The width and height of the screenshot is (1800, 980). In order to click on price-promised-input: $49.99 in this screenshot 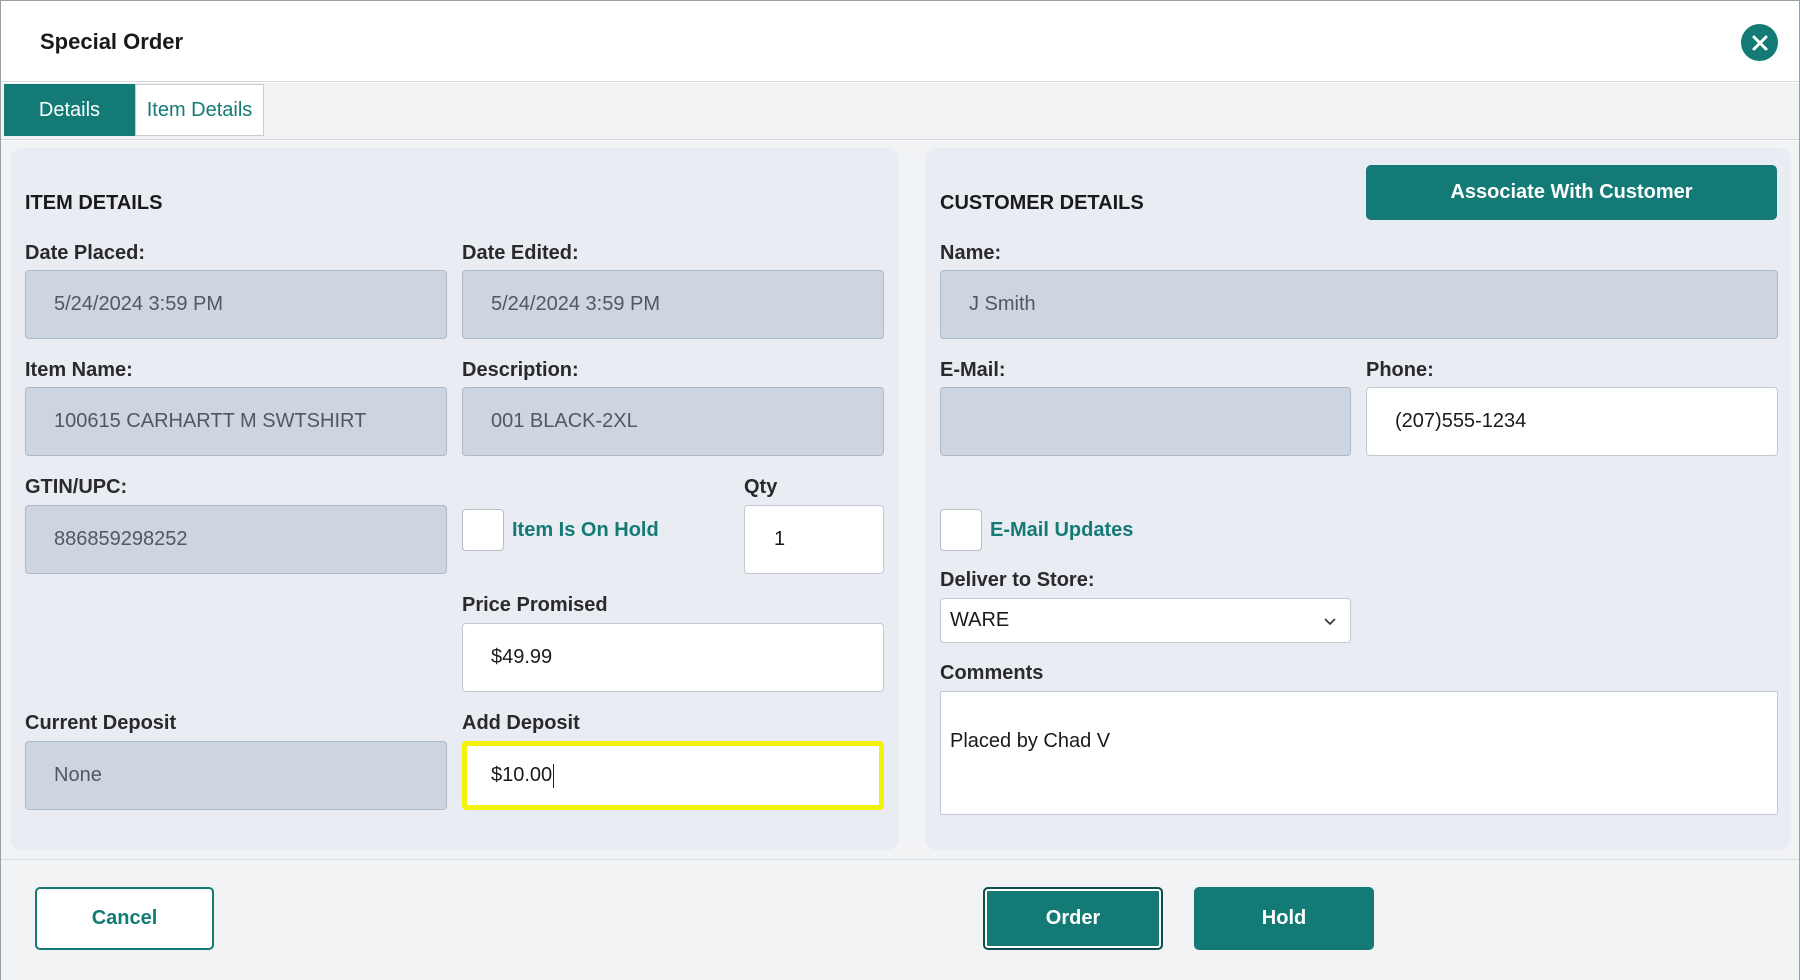, I will do `click(673, 657)`.